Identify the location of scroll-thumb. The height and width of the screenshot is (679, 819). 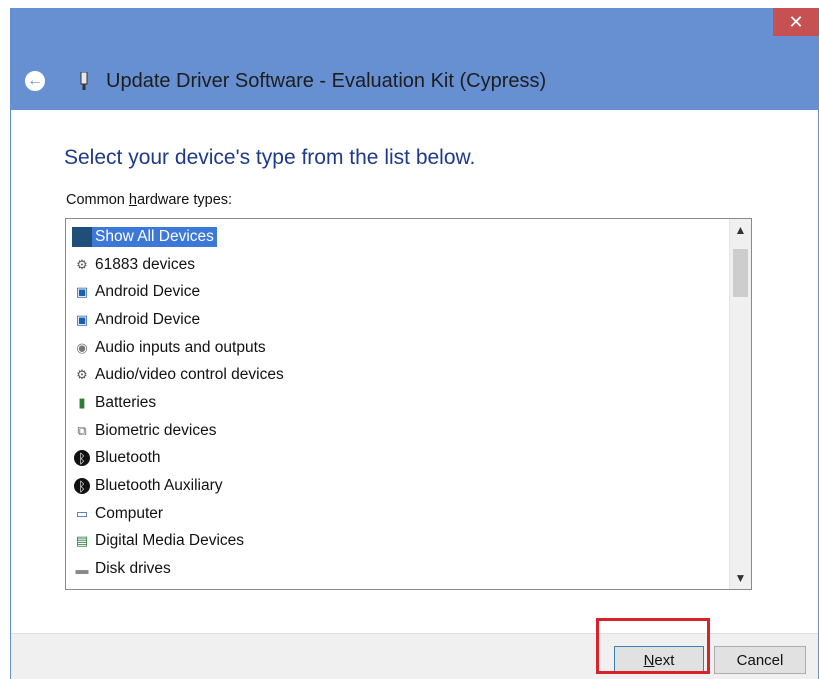
(740, 273).